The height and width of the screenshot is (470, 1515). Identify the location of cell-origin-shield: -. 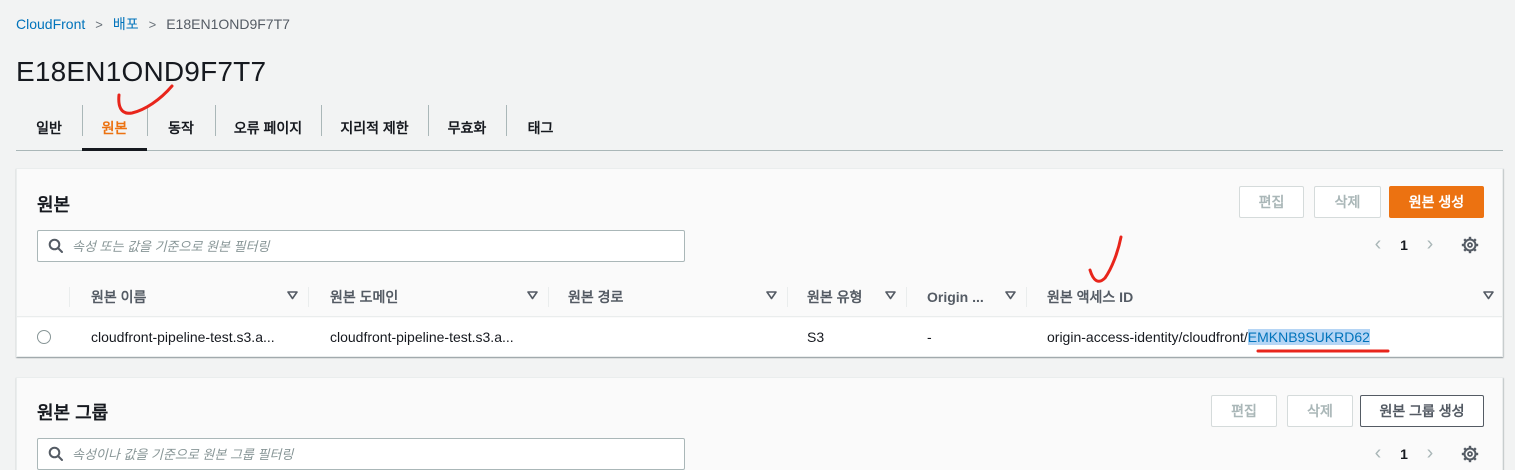
(929, 337).